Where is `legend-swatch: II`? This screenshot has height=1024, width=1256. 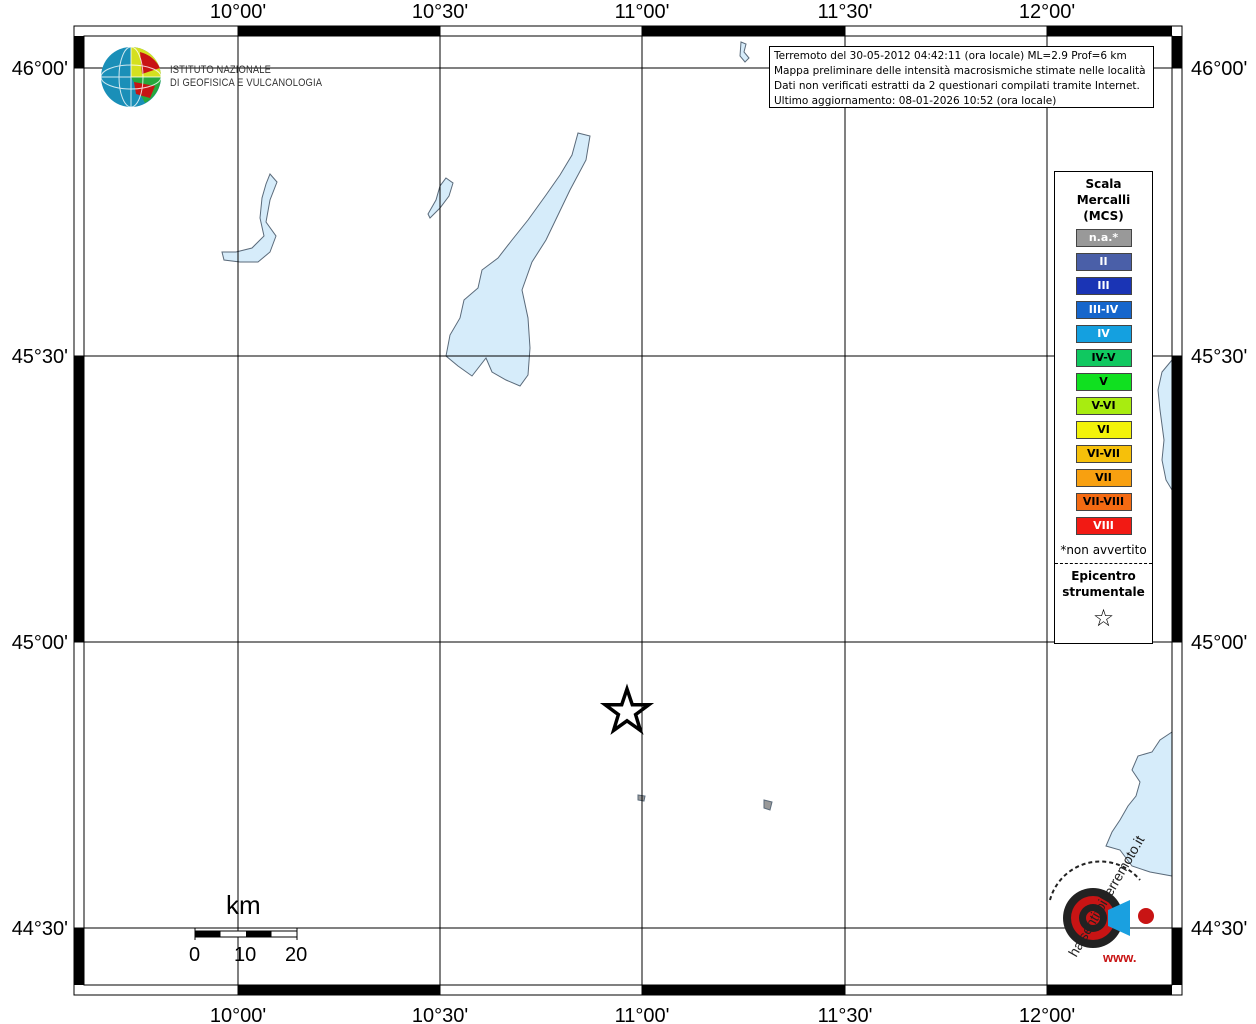
legend-swatch: II is located at coordinates (1103, 262).